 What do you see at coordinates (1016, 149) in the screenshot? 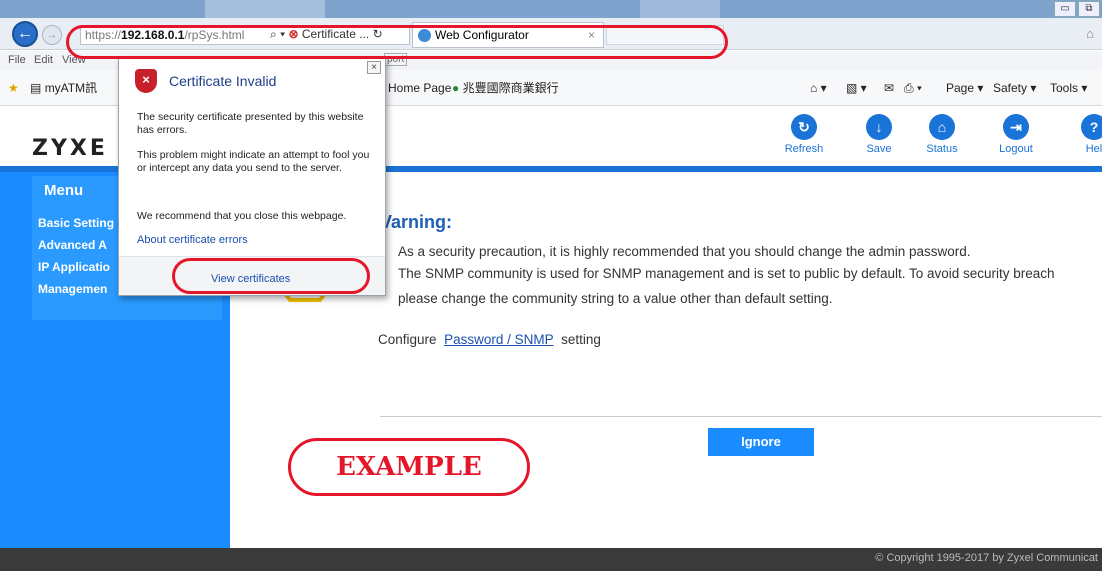
I see `logout-label: Logout` at bounding box center [1016, 149].